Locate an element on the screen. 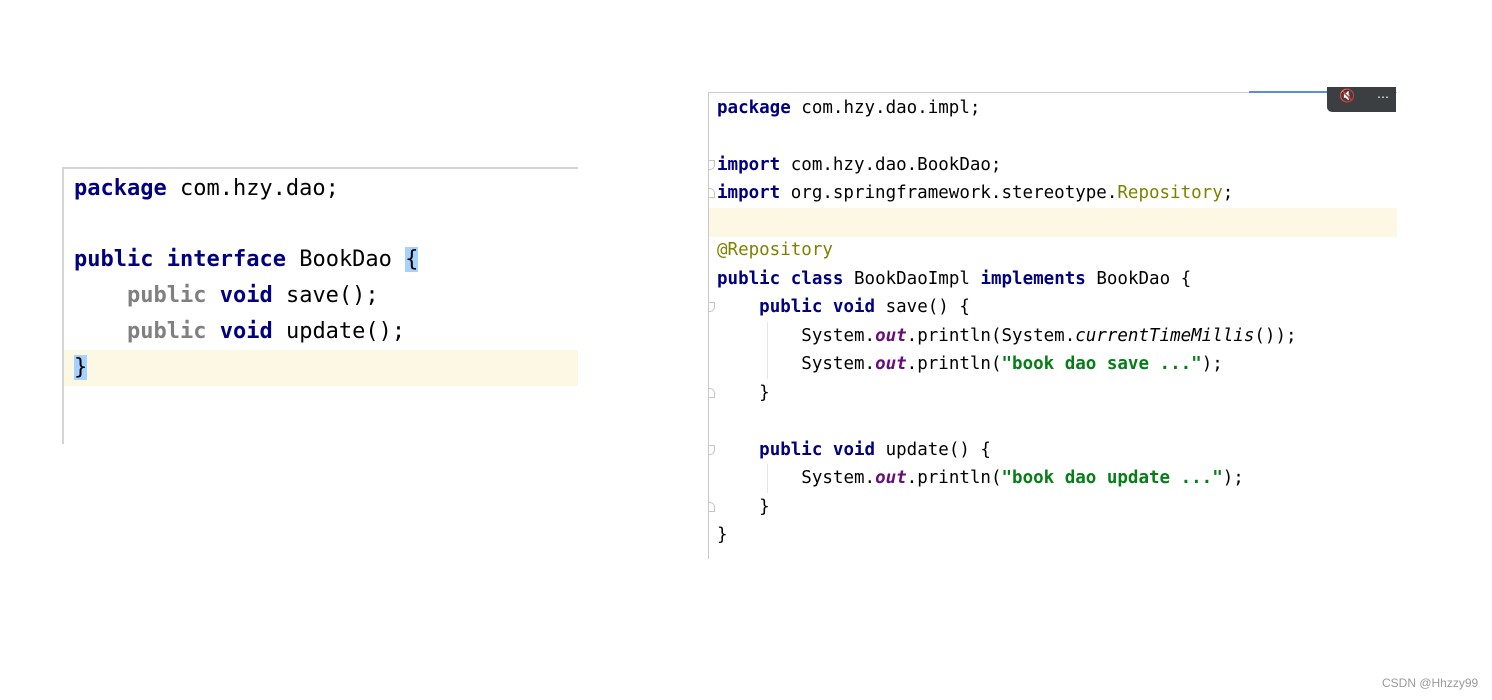  code-line-16: } is located at coordinates (1053, 535).